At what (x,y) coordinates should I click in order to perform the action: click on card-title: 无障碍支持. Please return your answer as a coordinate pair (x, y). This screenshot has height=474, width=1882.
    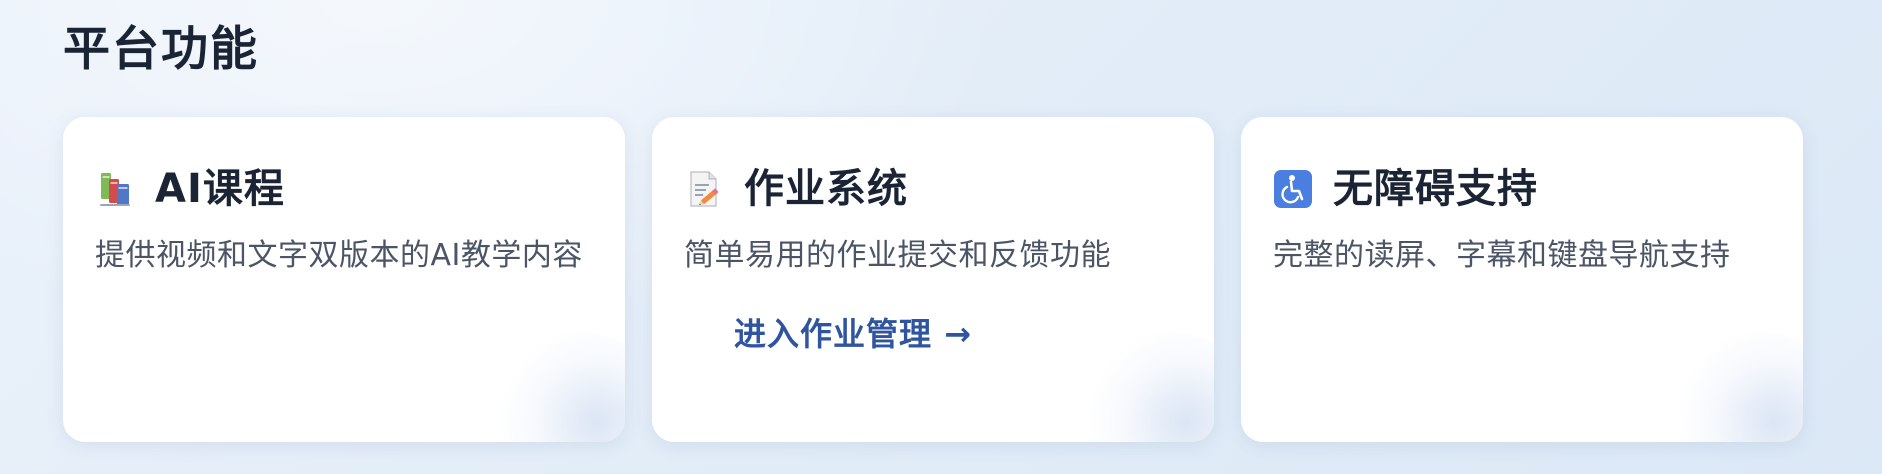
    Looking at the image, I should click on (1435, 189).